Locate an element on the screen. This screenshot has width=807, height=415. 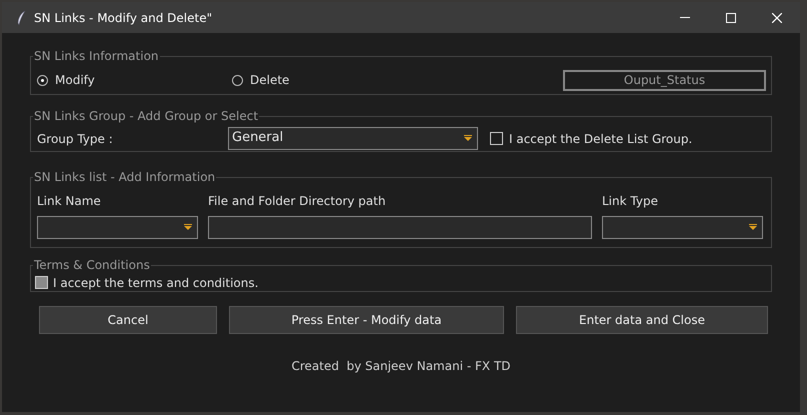
column-label: Link Name is located at coordinates (69, 201).